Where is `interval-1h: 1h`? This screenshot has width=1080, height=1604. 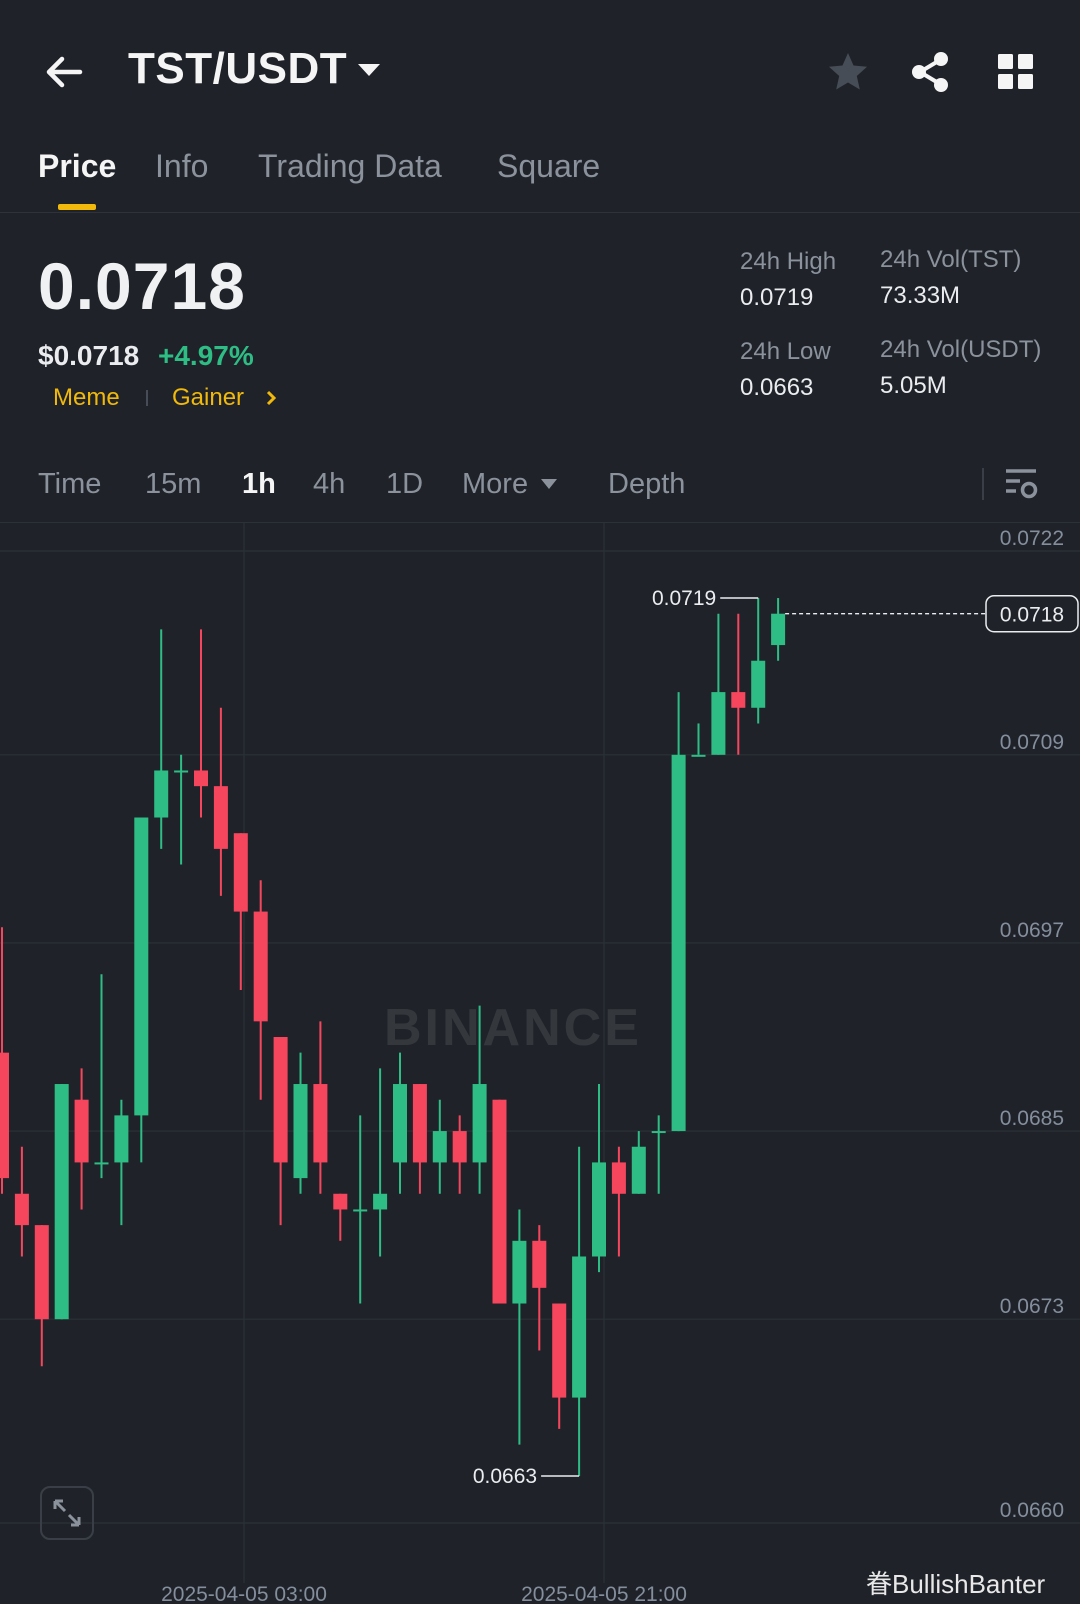 interval-1h: 1h is located at coordinates (259, 484).